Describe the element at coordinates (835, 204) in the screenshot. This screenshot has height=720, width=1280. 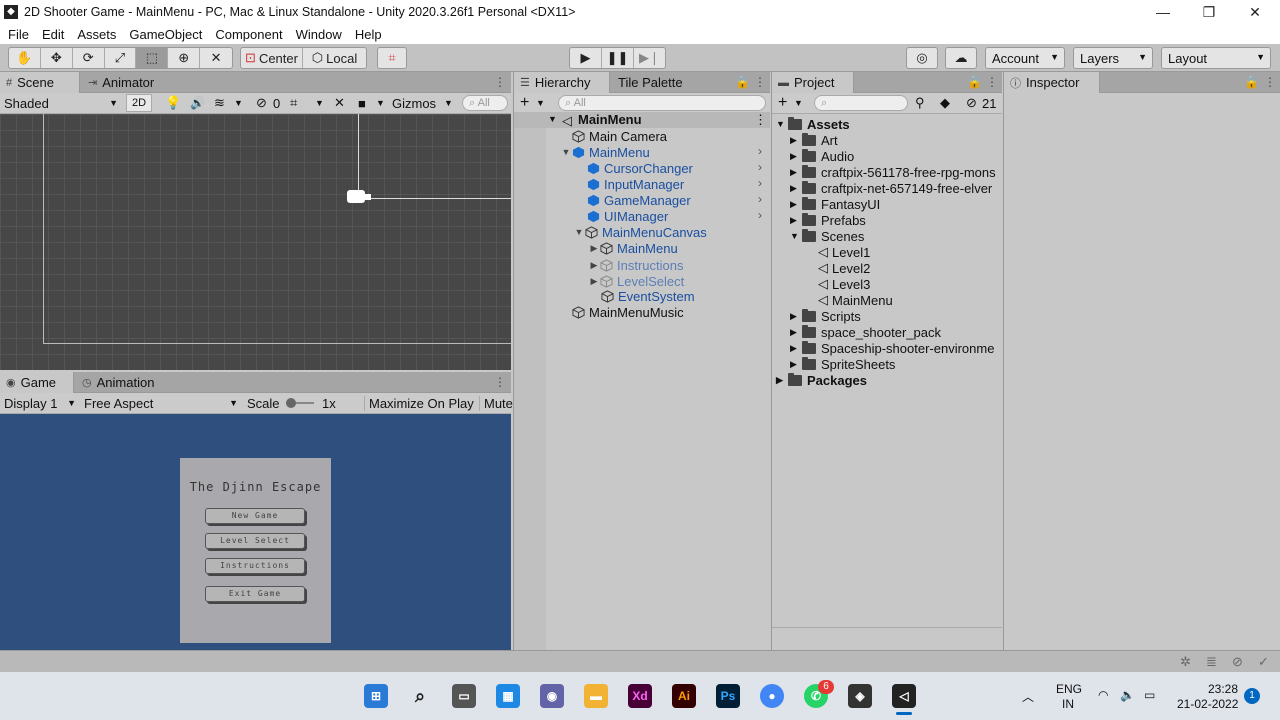
I see `project-folder: ▶ FantasyUI` at that location.